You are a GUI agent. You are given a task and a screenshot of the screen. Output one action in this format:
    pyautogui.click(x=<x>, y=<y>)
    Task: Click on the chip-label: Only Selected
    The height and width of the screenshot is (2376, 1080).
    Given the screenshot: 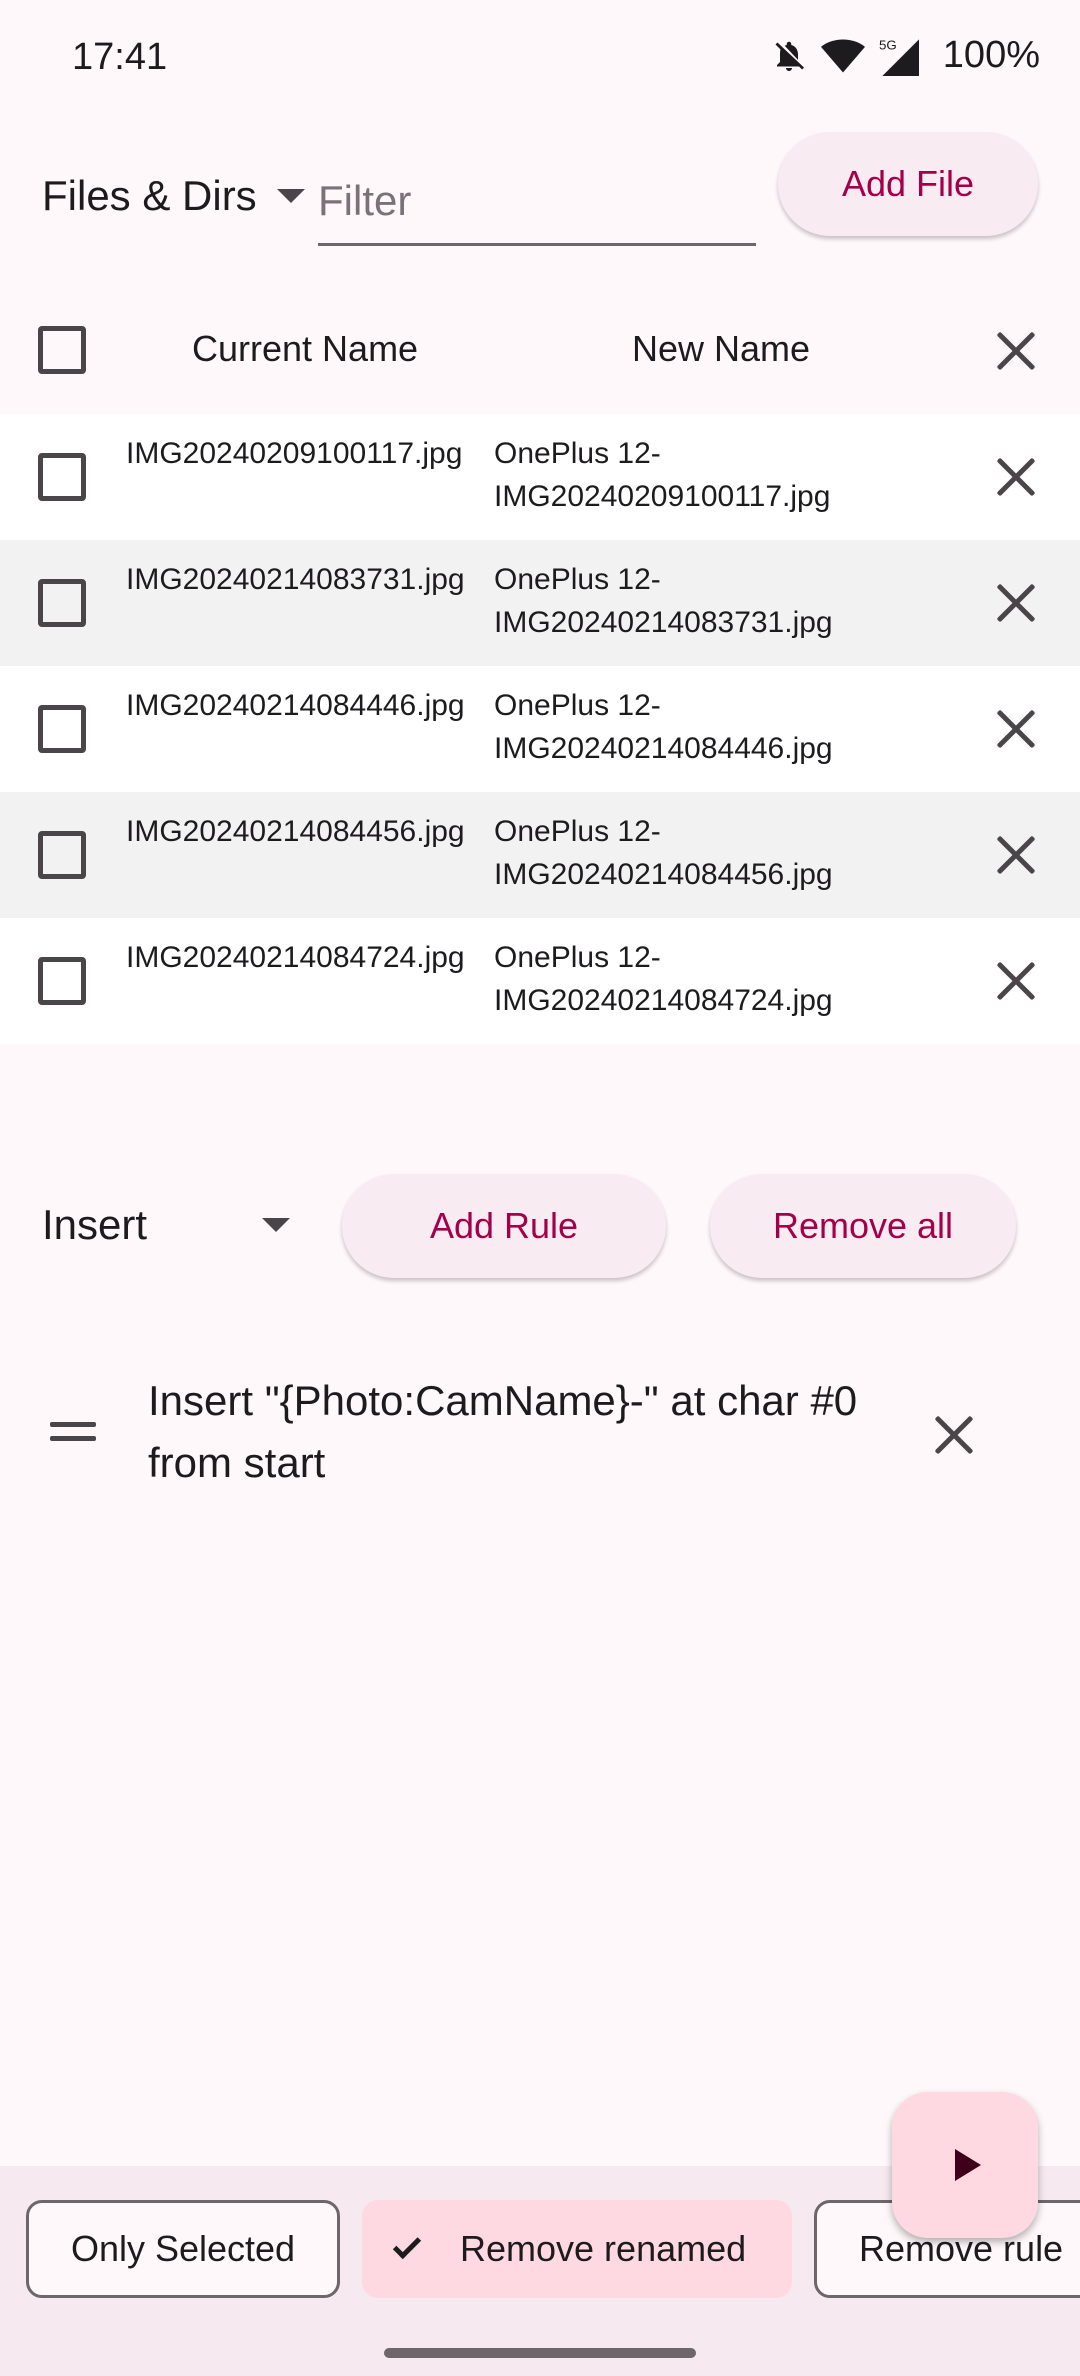 What is the action you would take?
    pyautogui.click(x=183, y=2248)
    